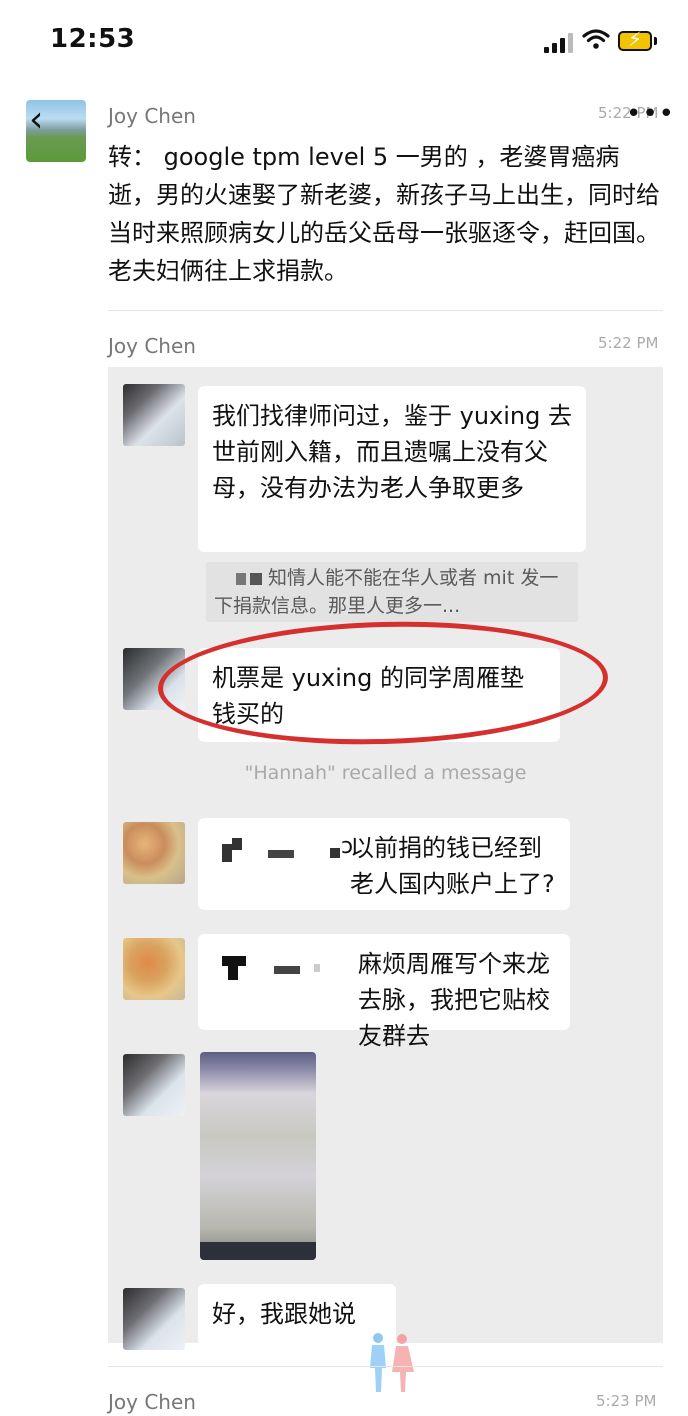 The height and width of the screenshot is (1416, 688). I want to click on chat-message: 麻烦周雁写个来龙去脉，我把它贴校友群去, so click(384, 992).